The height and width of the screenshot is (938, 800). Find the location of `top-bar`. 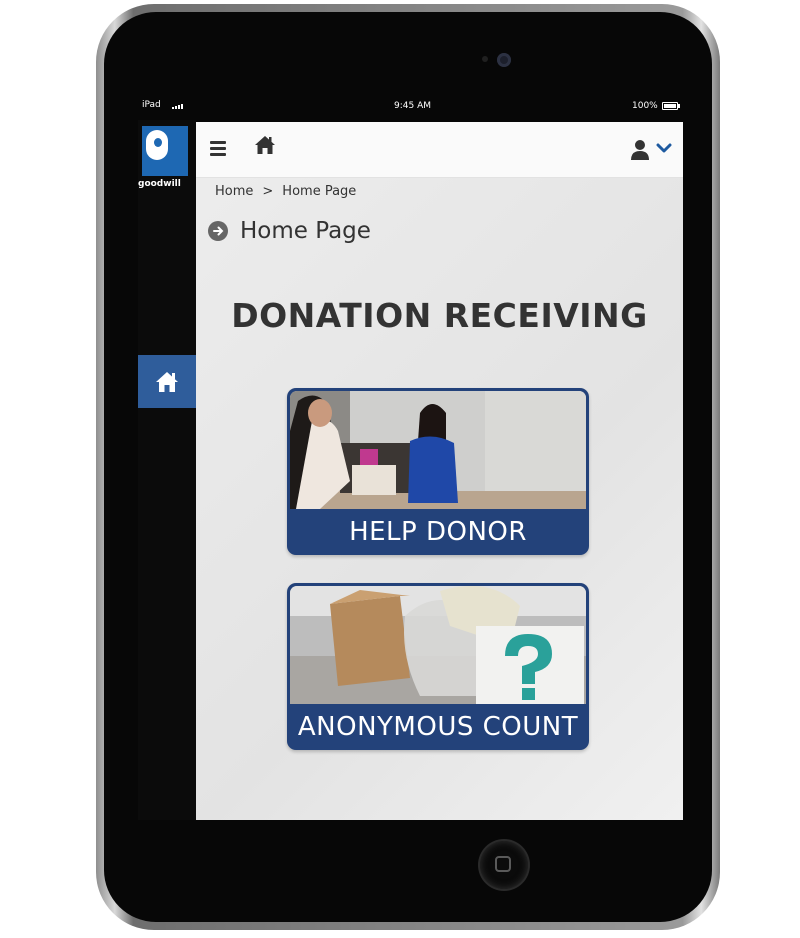

top-bar is located at coordinates (439, 150).